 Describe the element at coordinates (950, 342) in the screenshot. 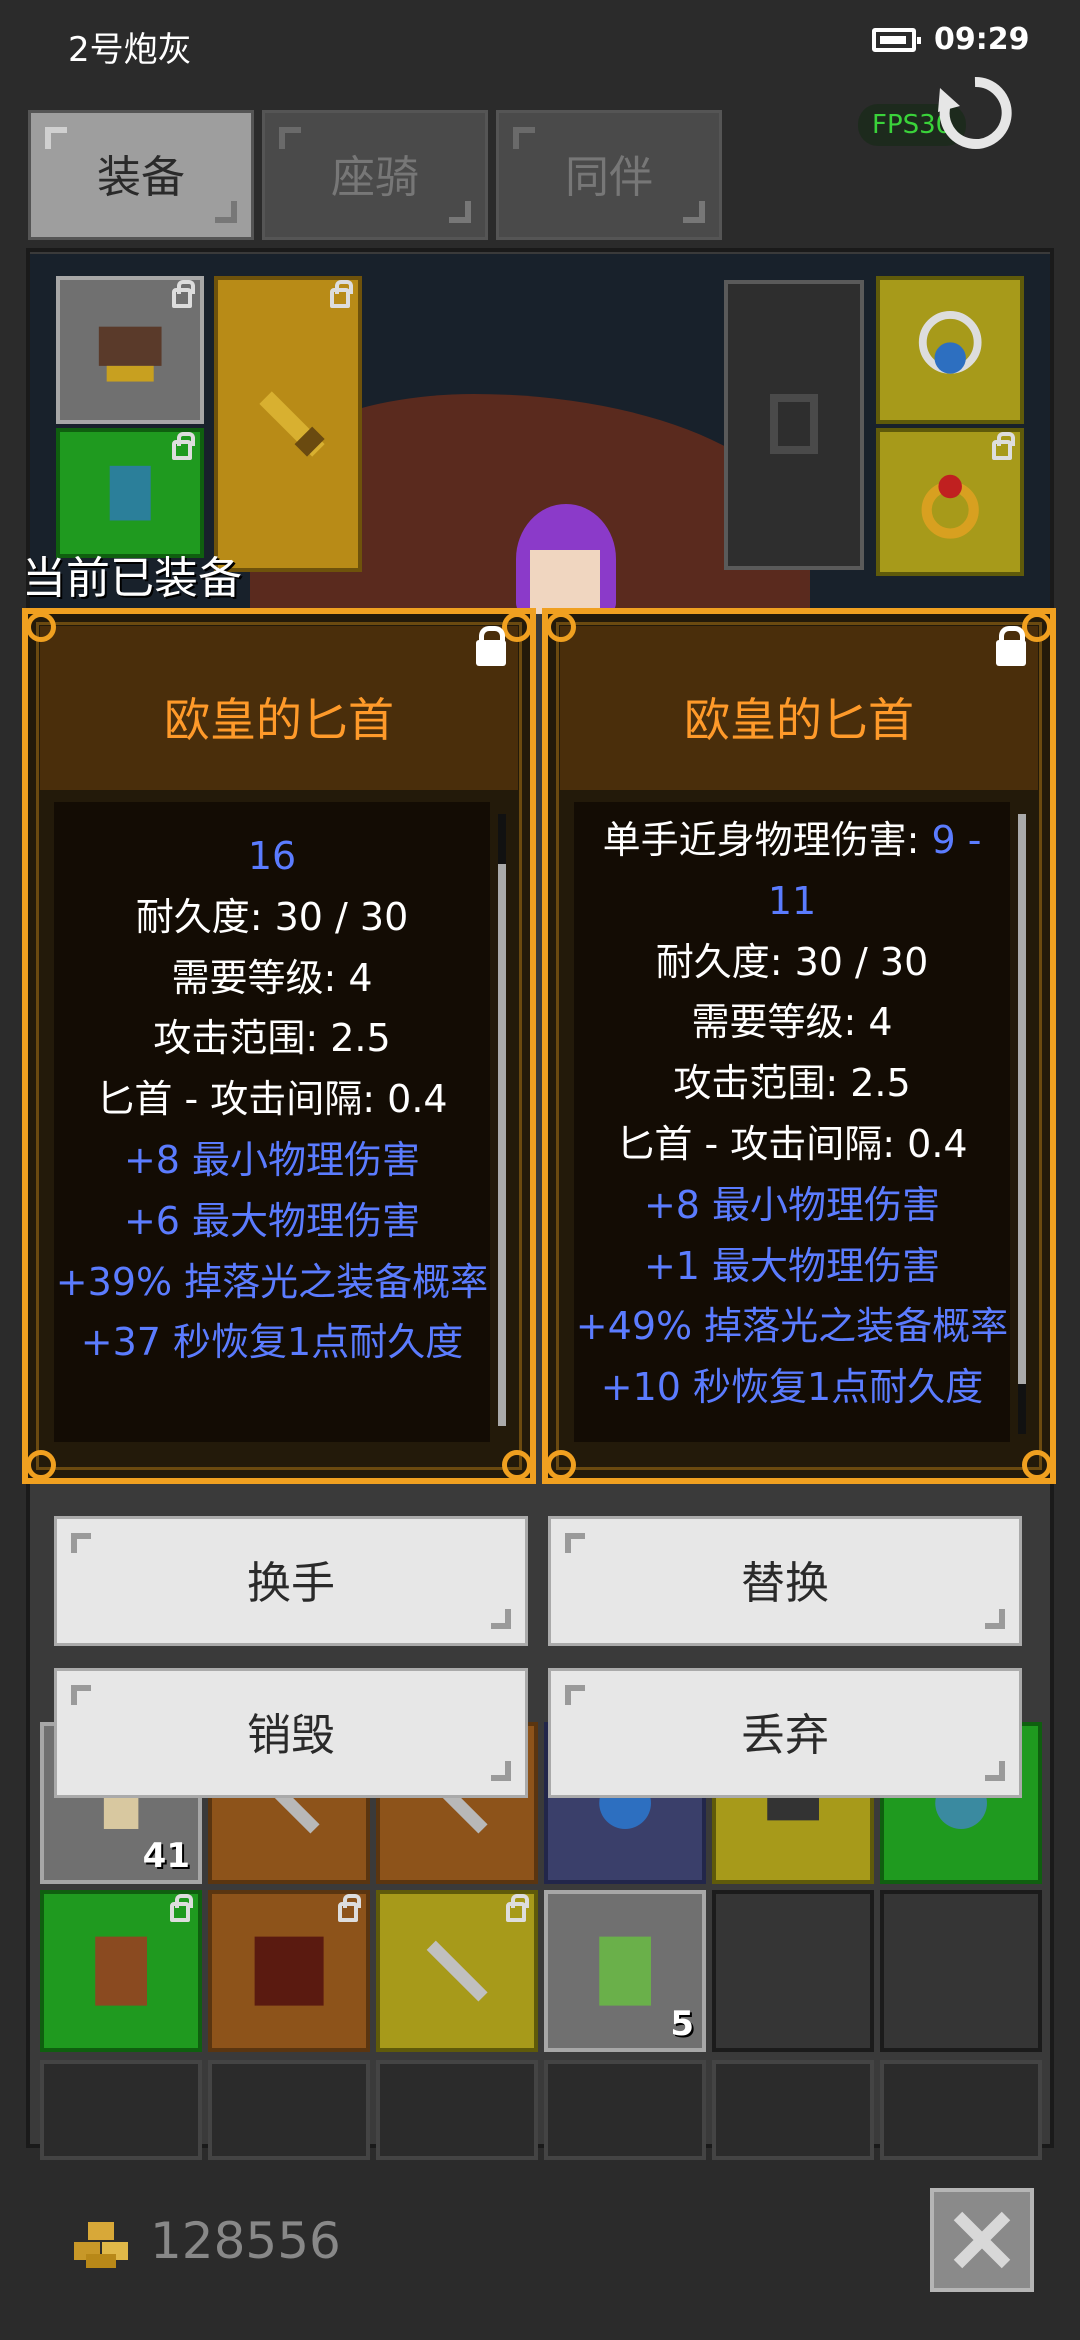

I see `amulet-icon` at that location.